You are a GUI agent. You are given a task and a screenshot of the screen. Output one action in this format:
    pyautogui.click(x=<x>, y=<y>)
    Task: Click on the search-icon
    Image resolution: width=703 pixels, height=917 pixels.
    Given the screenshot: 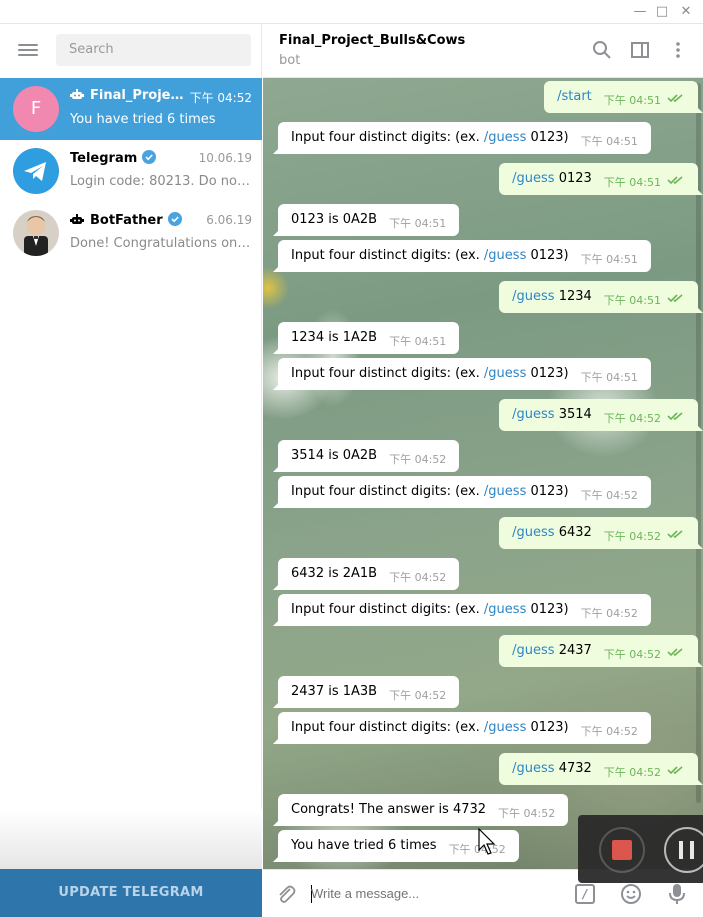 What is the action you would take?
    pyautogui.click(x=602, y=50)
    